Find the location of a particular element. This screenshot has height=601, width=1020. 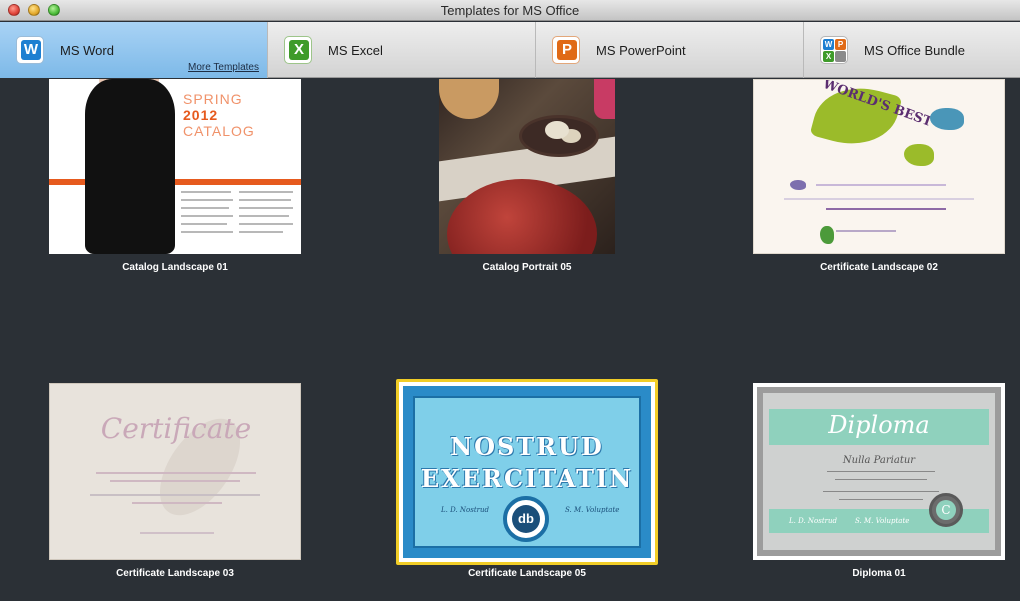

template-thumbnail: Certificate is located at coordinates (175, 471).